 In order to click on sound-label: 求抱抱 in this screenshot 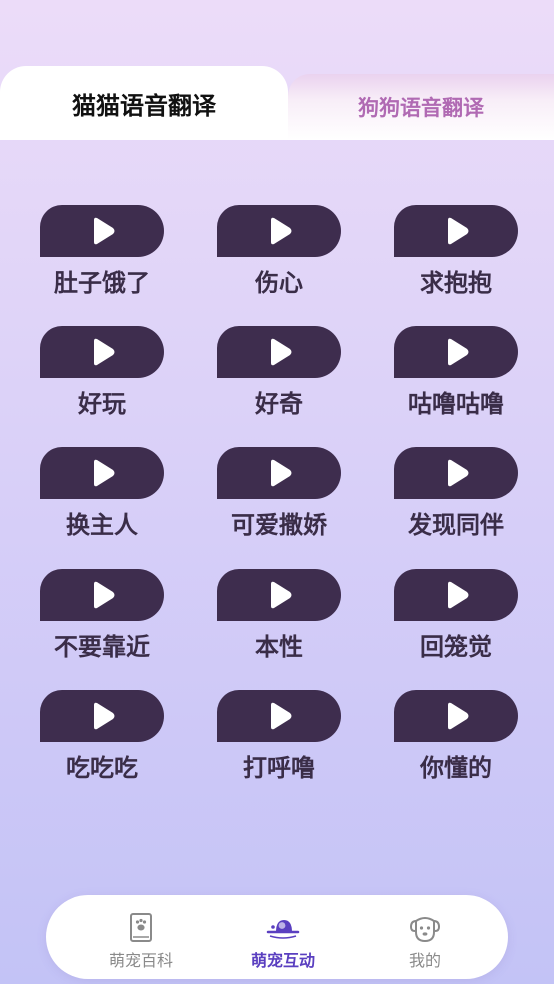, I will do `click(456, 283)`.